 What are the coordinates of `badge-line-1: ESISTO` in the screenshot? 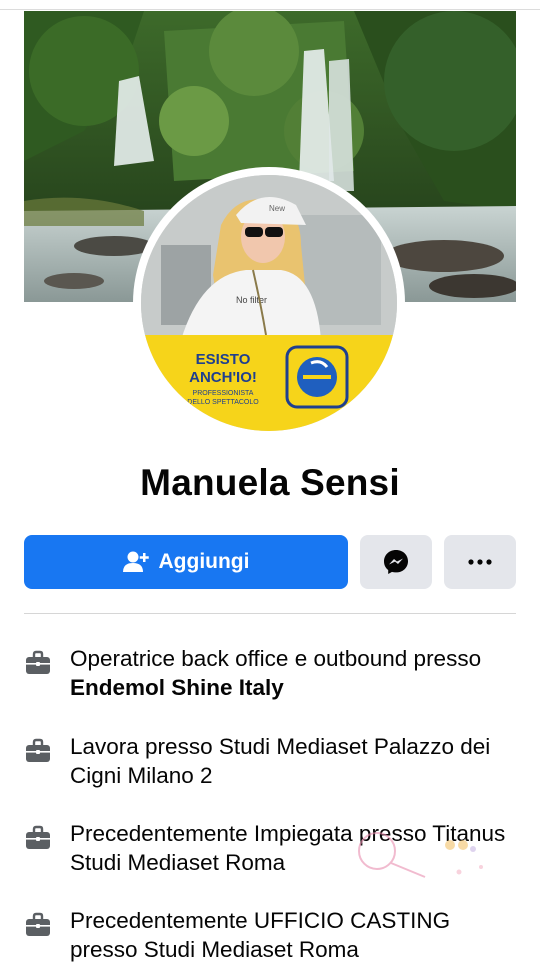 It's located at (223, 359).